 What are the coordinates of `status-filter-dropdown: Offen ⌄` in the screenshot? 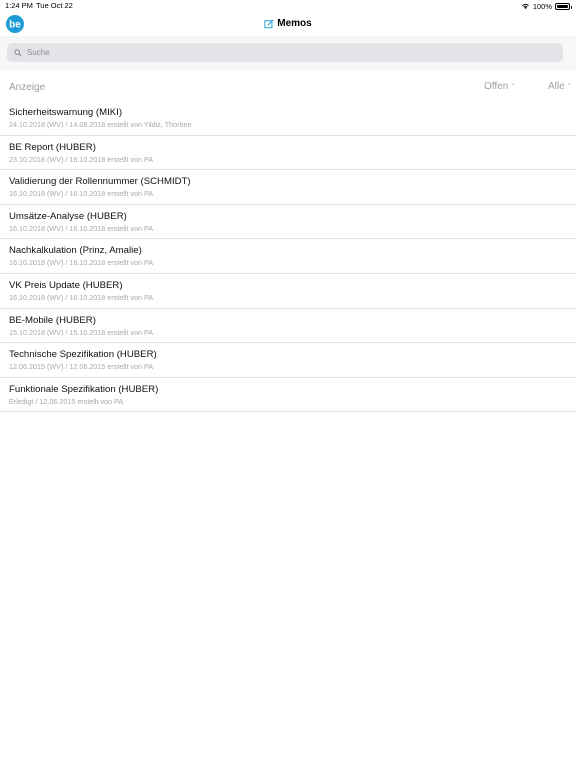 It's located at (499, 86).